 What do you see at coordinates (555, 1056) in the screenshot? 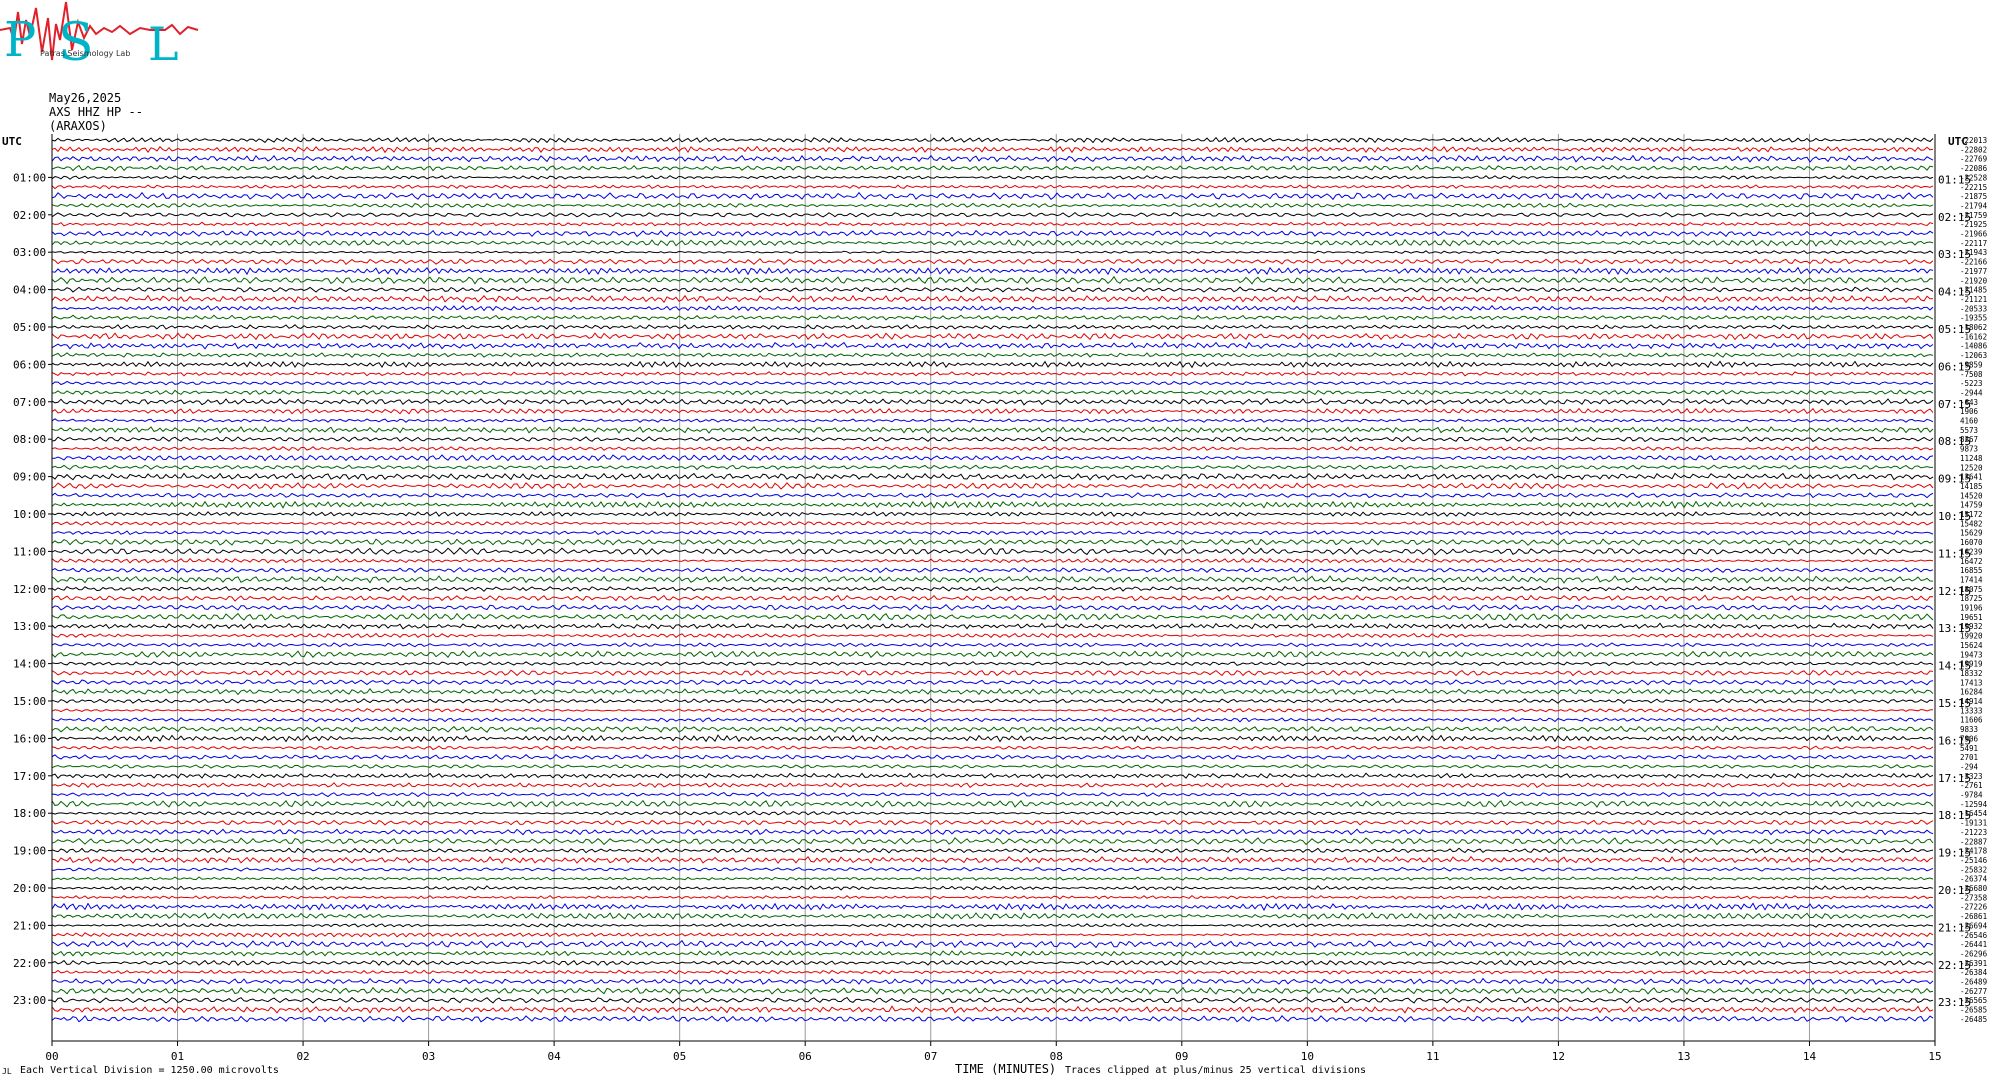
I see `x-tick-label: 04` at bounding box center [555, 1056].